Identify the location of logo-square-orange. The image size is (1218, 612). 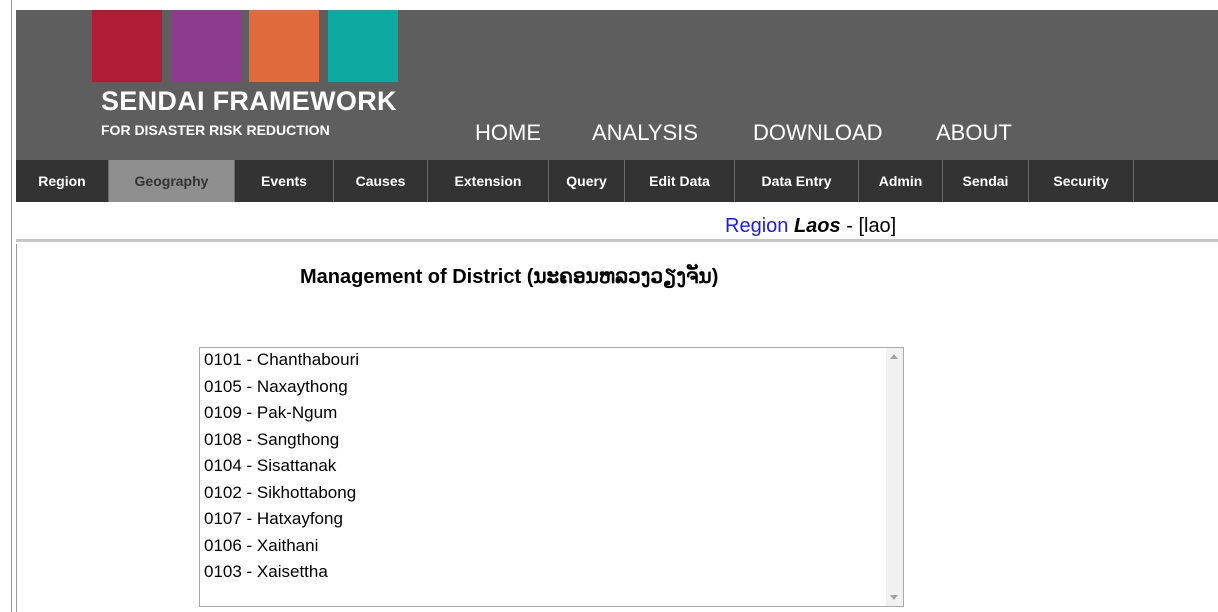
(284, 46).